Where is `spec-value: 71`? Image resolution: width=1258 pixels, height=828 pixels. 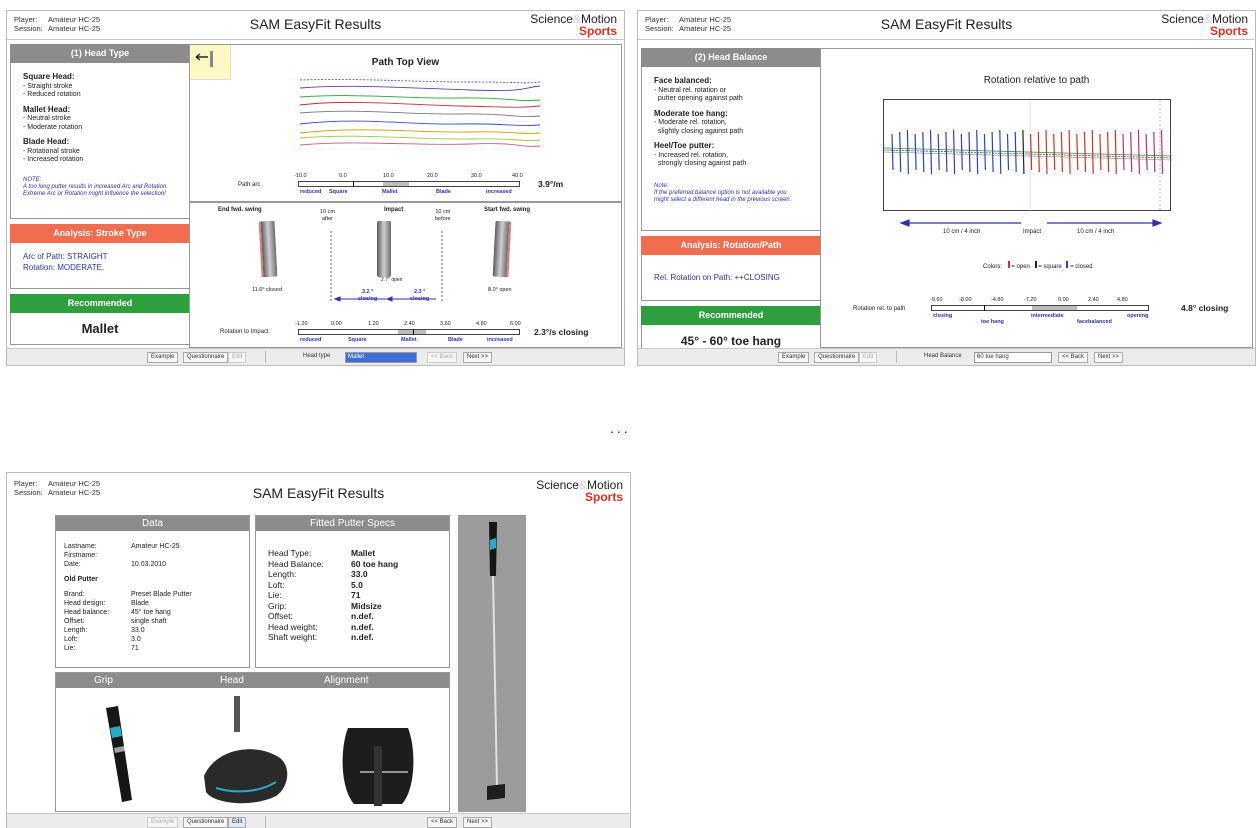
spec-value: 71 is located at coordinates (356, 595).